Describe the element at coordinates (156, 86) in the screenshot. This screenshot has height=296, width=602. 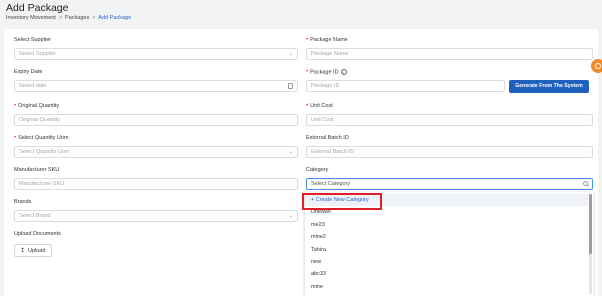
I see `expiry-date-picker: Select date` at that location.